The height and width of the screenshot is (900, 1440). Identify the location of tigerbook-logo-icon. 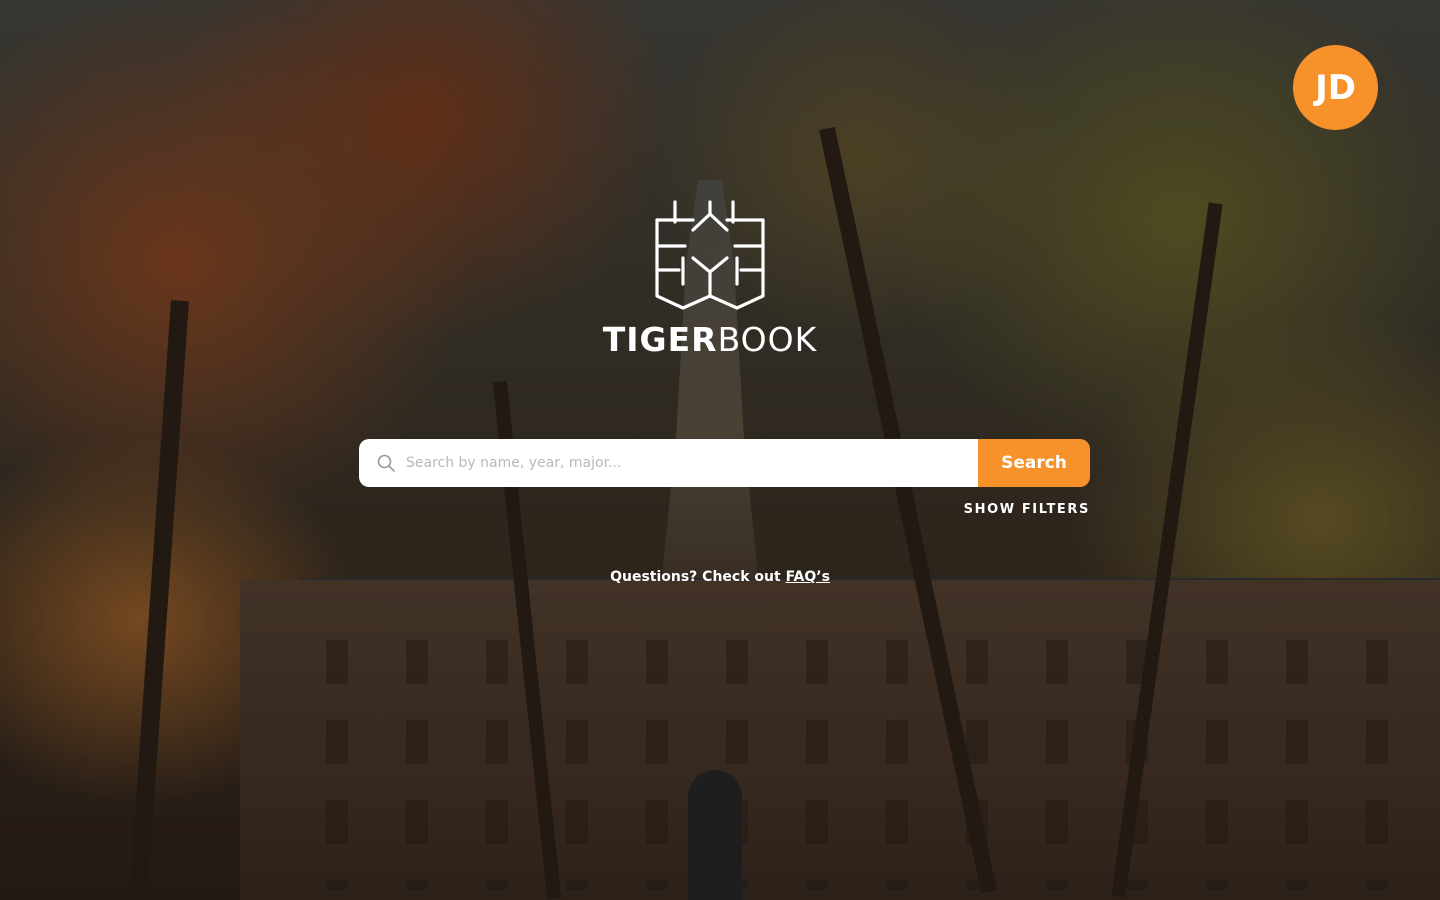
(710, 255).